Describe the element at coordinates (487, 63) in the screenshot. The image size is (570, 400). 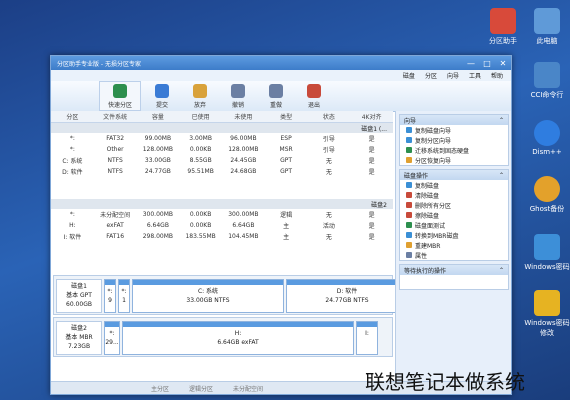
I see `maximize-button: □` at that location.